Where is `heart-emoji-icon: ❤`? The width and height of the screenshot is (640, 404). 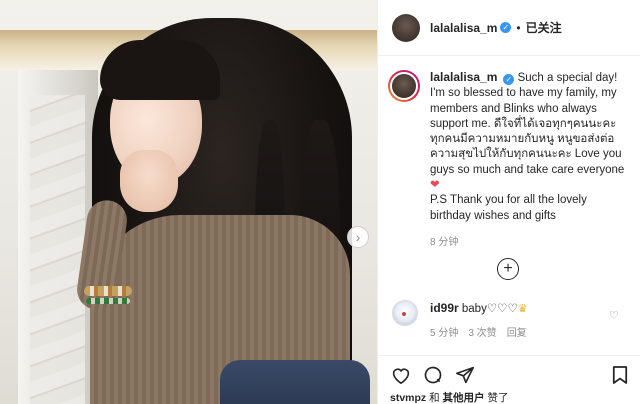
heart-emoji-icon: ❤ is located at coordinates (435, 185).